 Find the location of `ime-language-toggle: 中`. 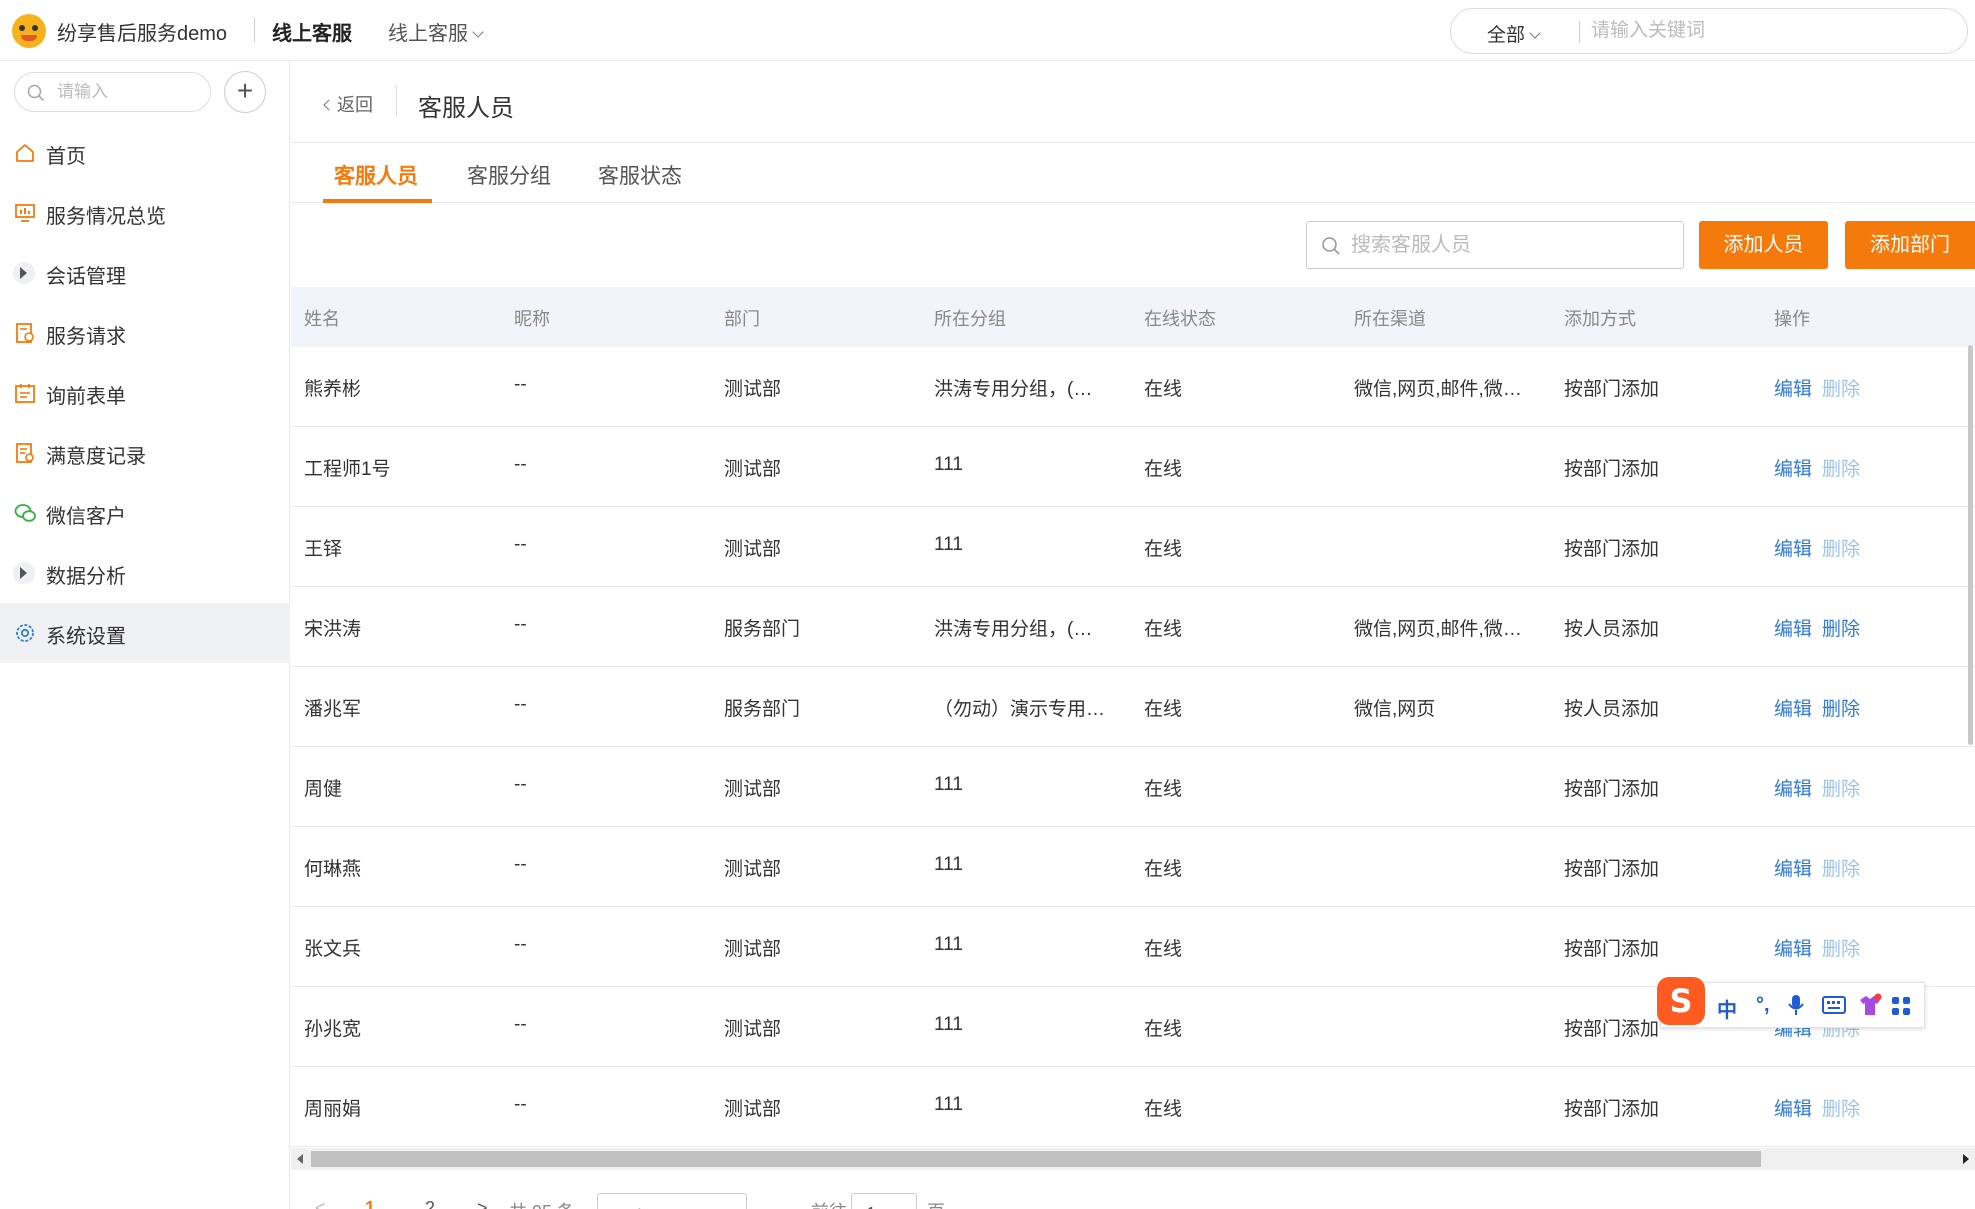

ime-language-toggle: 中 is located at coordinates (1727, 1008).